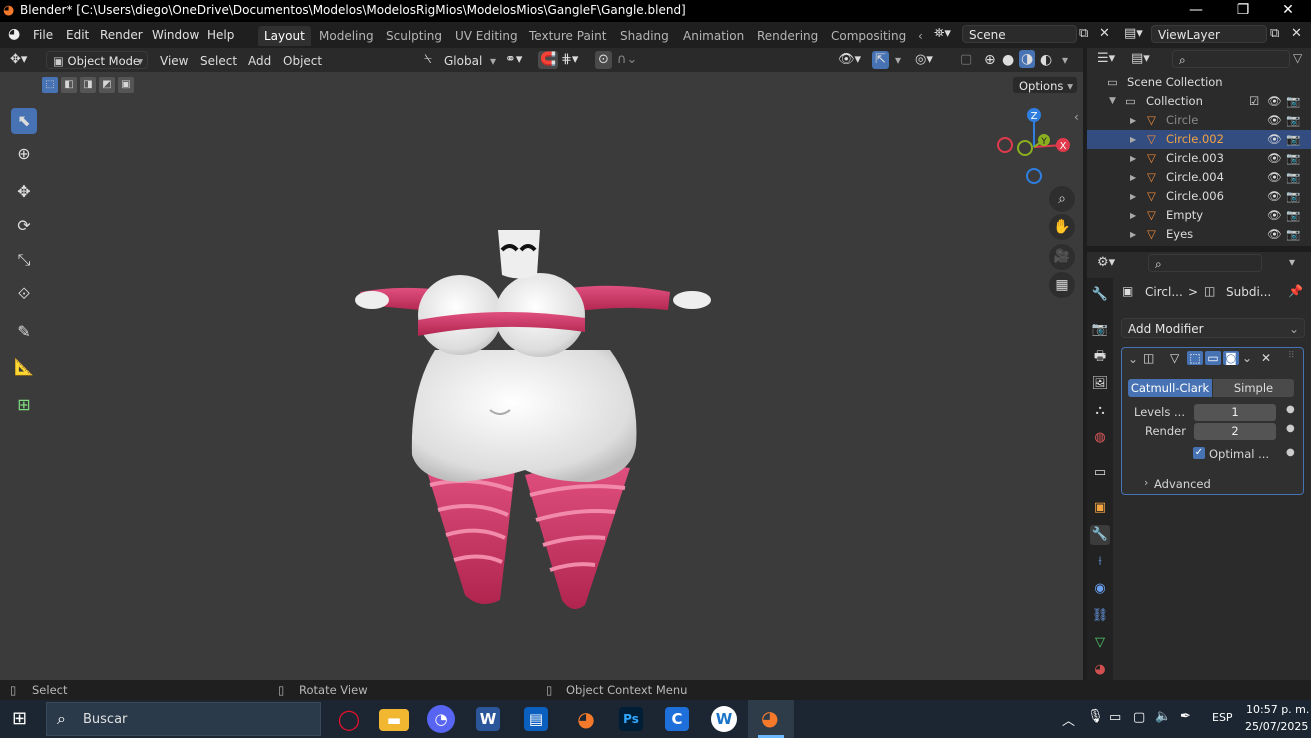 Image resolution: width=1311 pixels, height=738 pixels. What do you see at coordinates (1139, 717) in the screenshot?
I see `network-icon: ▢` at bounding box center [1139, 717].